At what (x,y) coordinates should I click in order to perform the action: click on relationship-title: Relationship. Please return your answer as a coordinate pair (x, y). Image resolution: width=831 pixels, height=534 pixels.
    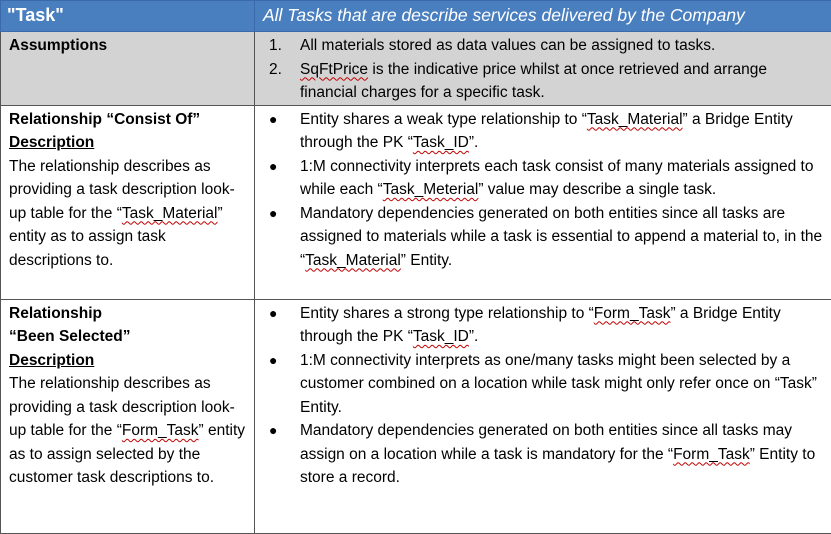
    Looking at the image, I should click on (129, 314).